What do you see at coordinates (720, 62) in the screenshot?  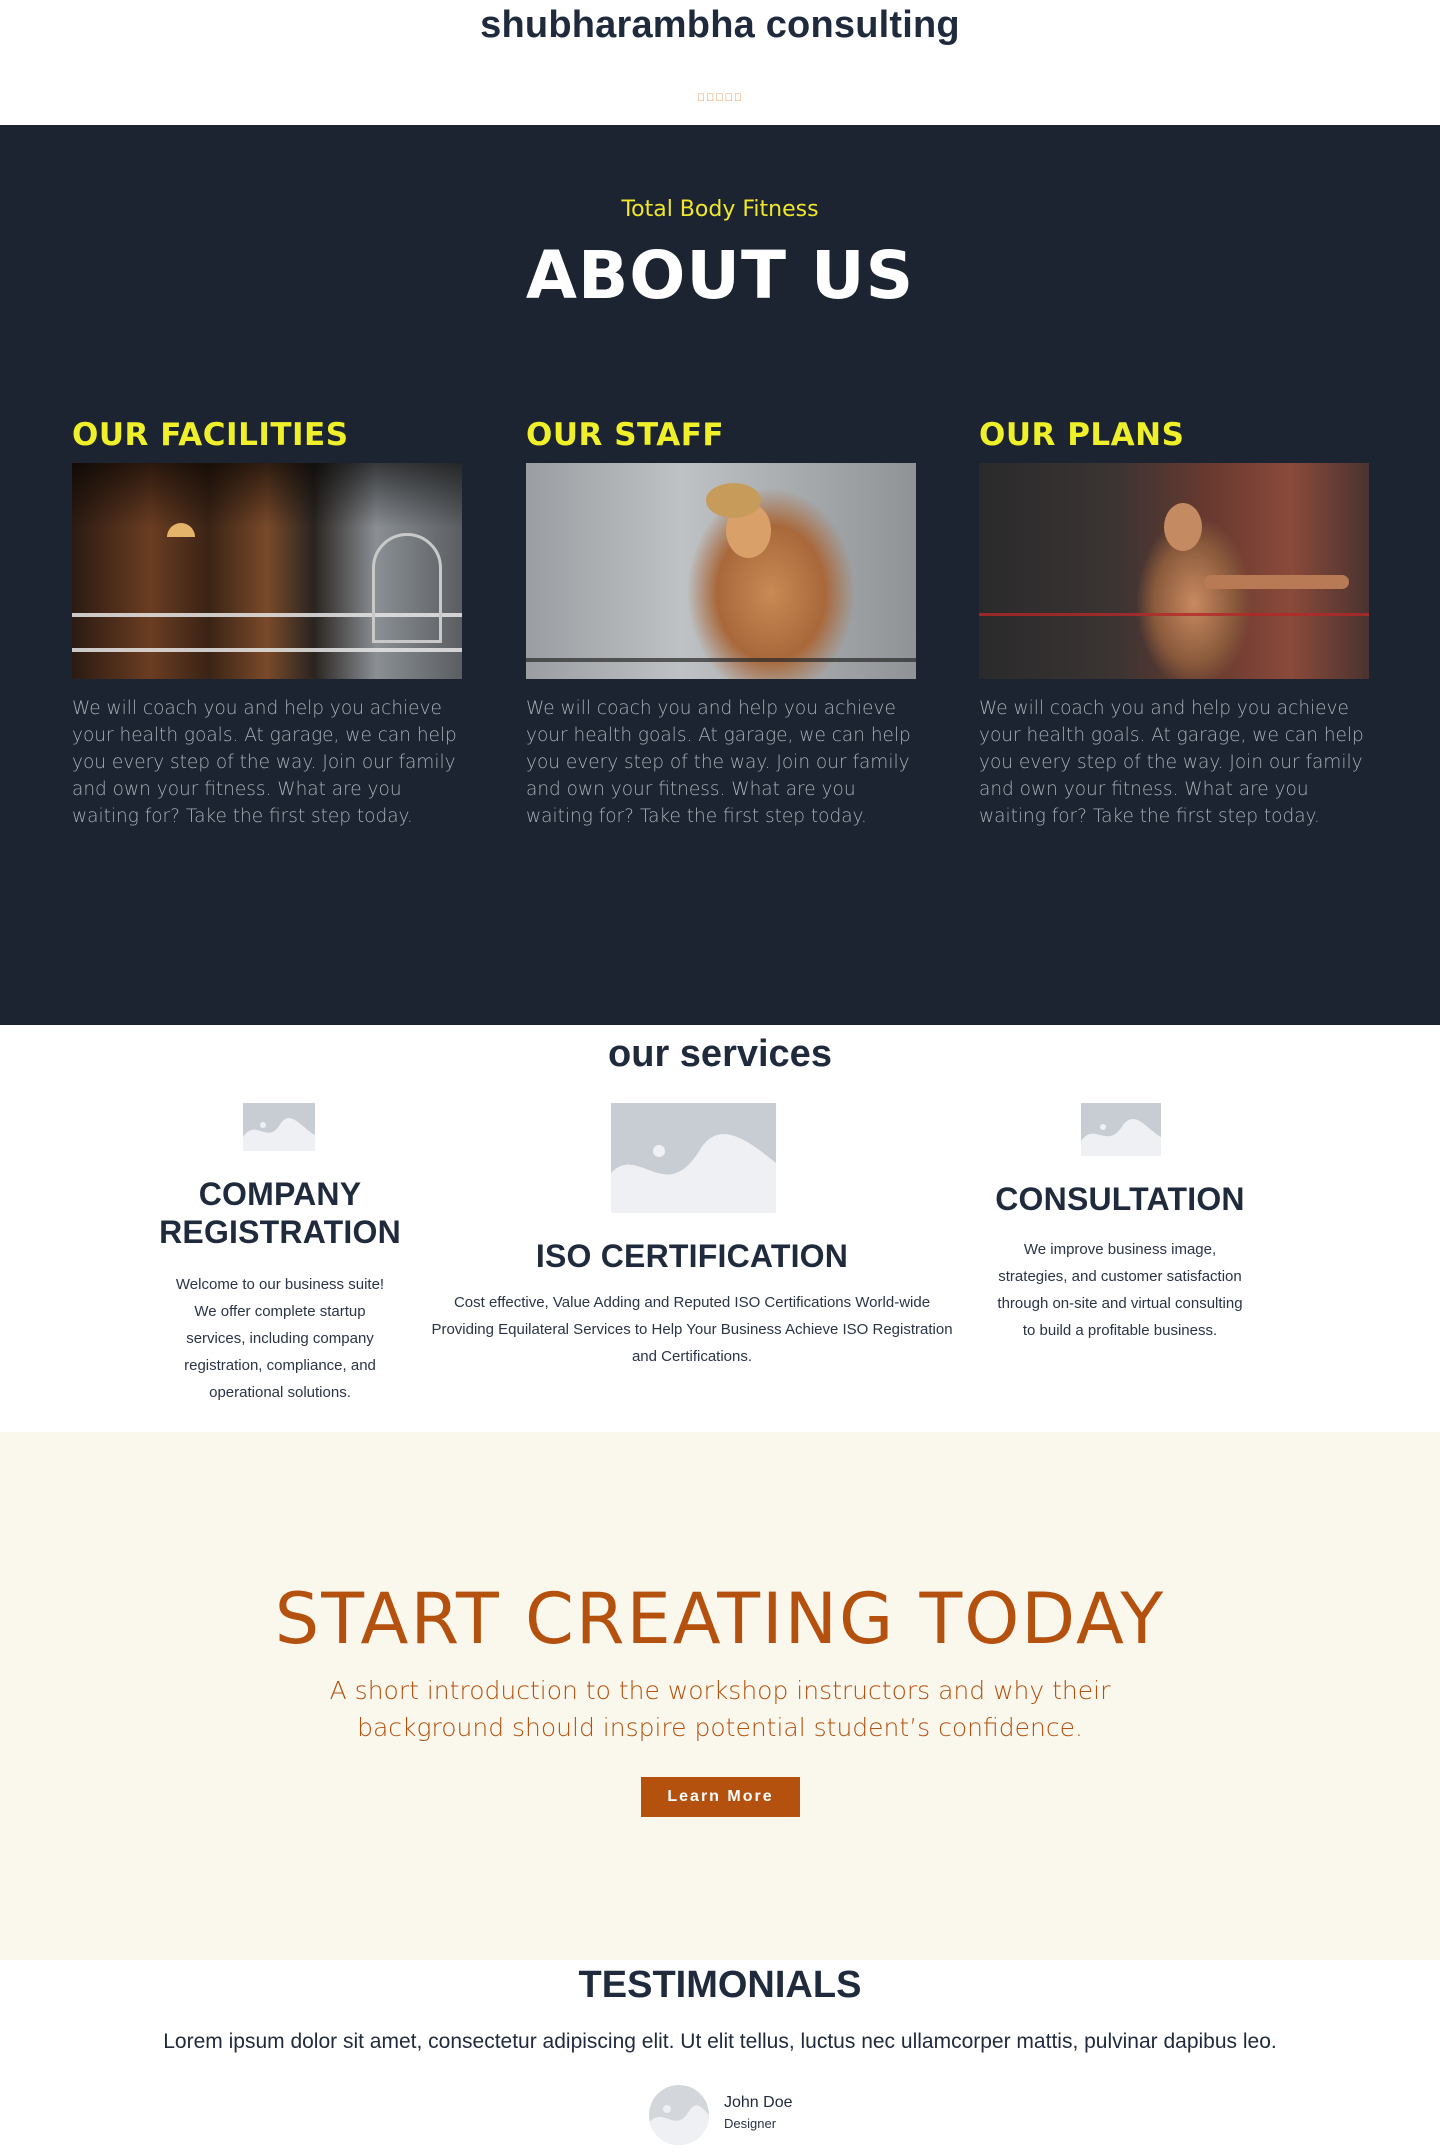 I see `site-header: shubharambha consulting 􏿽􏿽􏿽􏿽􏿽` at bounding box center [720, 62].